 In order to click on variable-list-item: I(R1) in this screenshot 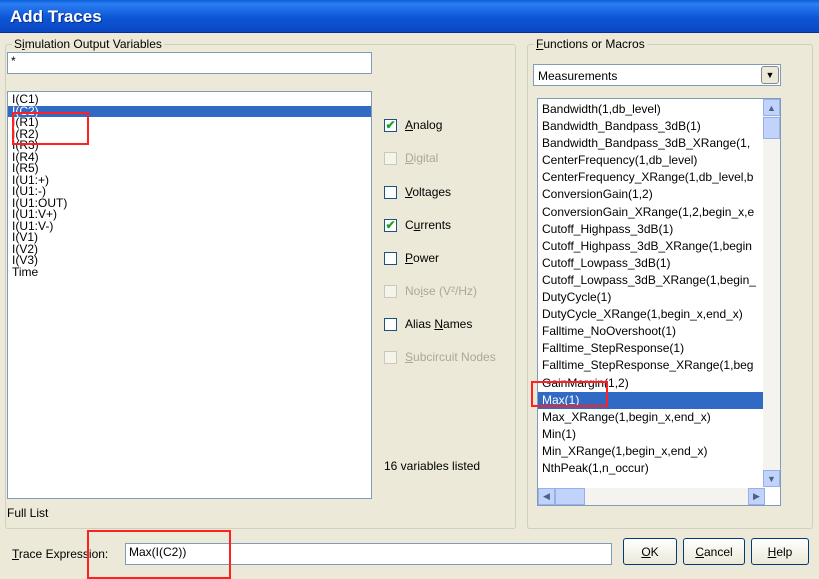, I will do `click(189, 122)`.